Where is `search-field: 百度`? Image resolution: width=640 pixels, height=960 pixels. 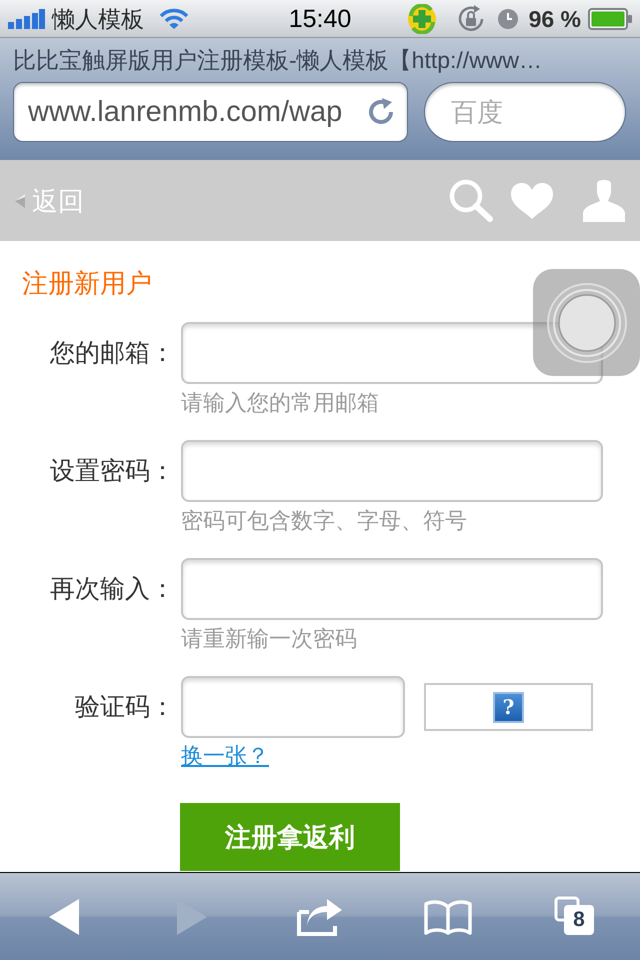 search-field: 百度 is located at coordinates (525, 112).